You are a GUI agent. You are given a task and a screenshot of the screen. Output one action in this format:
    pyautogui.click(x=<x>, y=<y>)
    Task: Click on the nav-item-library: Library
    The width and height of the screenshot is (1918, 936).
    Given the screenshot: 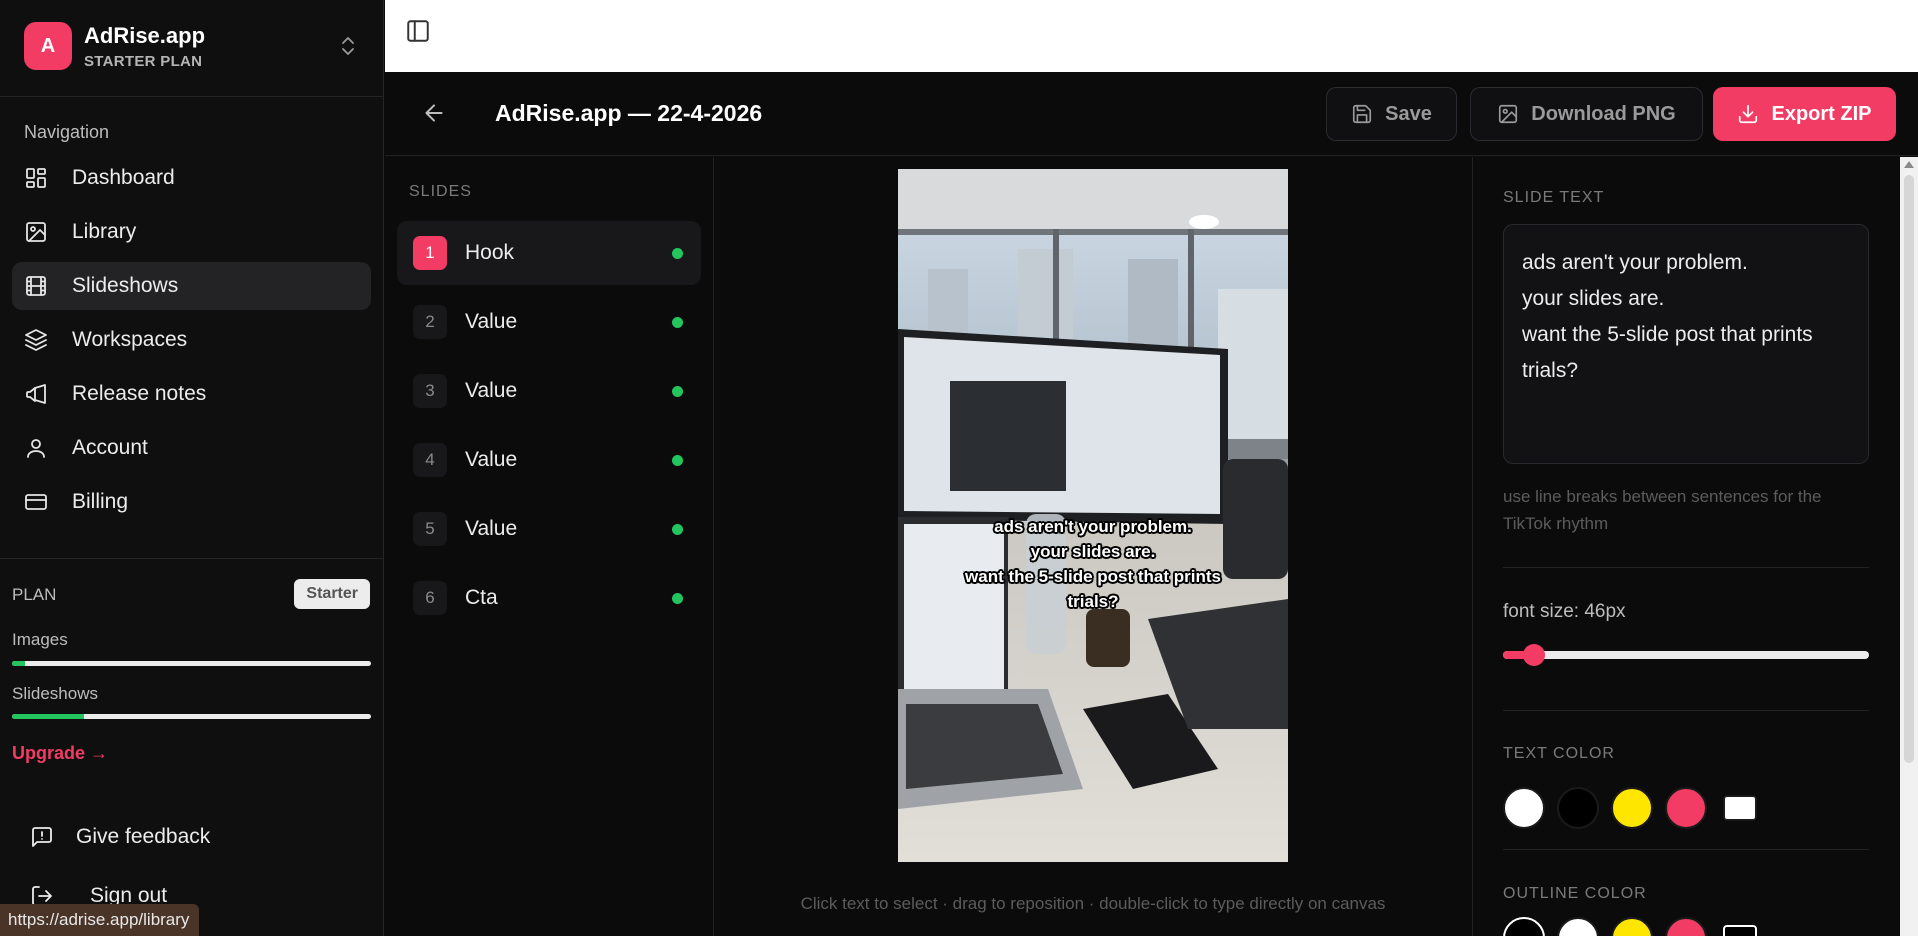 What is the action you would take?
    pyautogui.click(x=191, y=232)
    